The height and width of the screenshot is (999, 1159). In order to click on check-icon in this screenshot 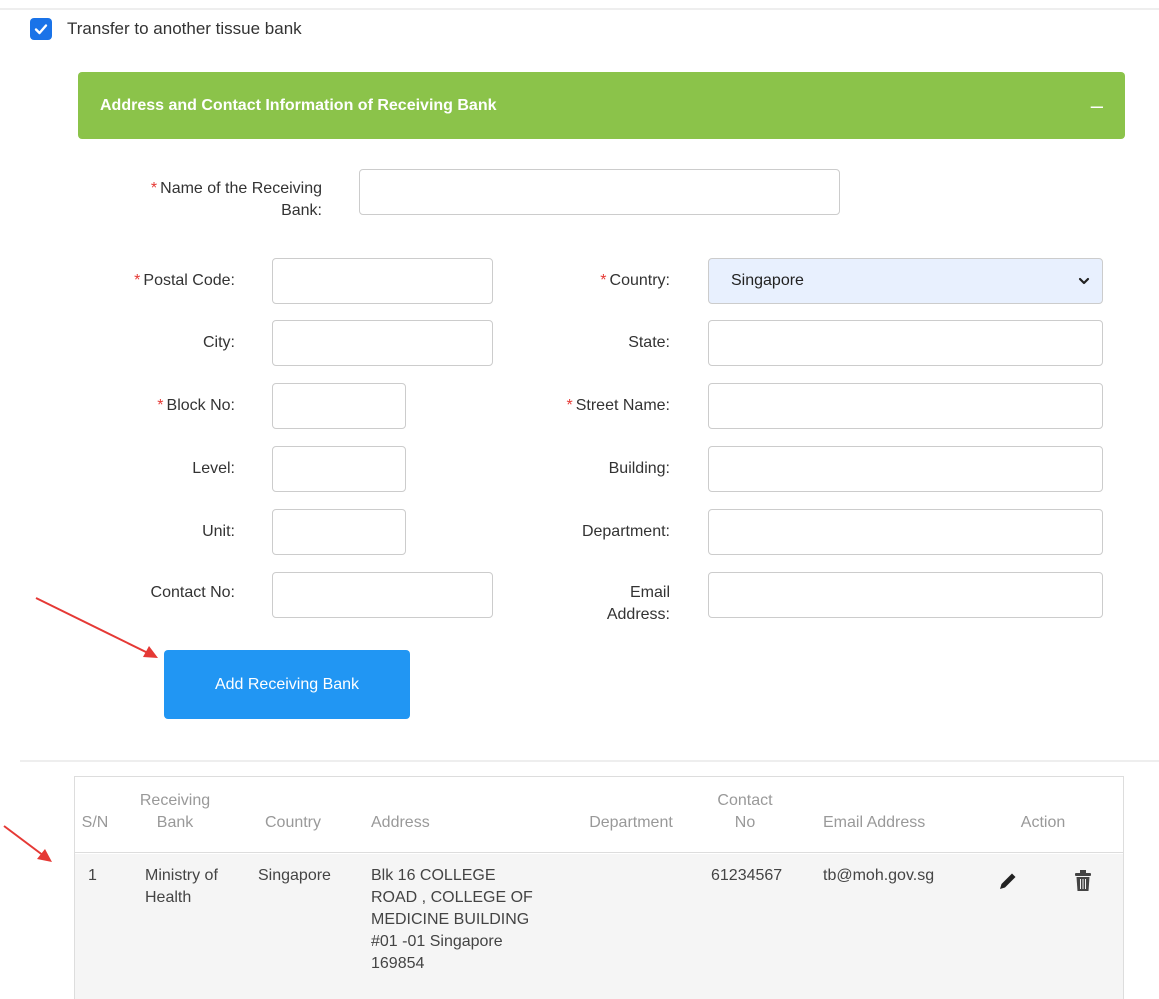, I will do `click(41, 29)`.